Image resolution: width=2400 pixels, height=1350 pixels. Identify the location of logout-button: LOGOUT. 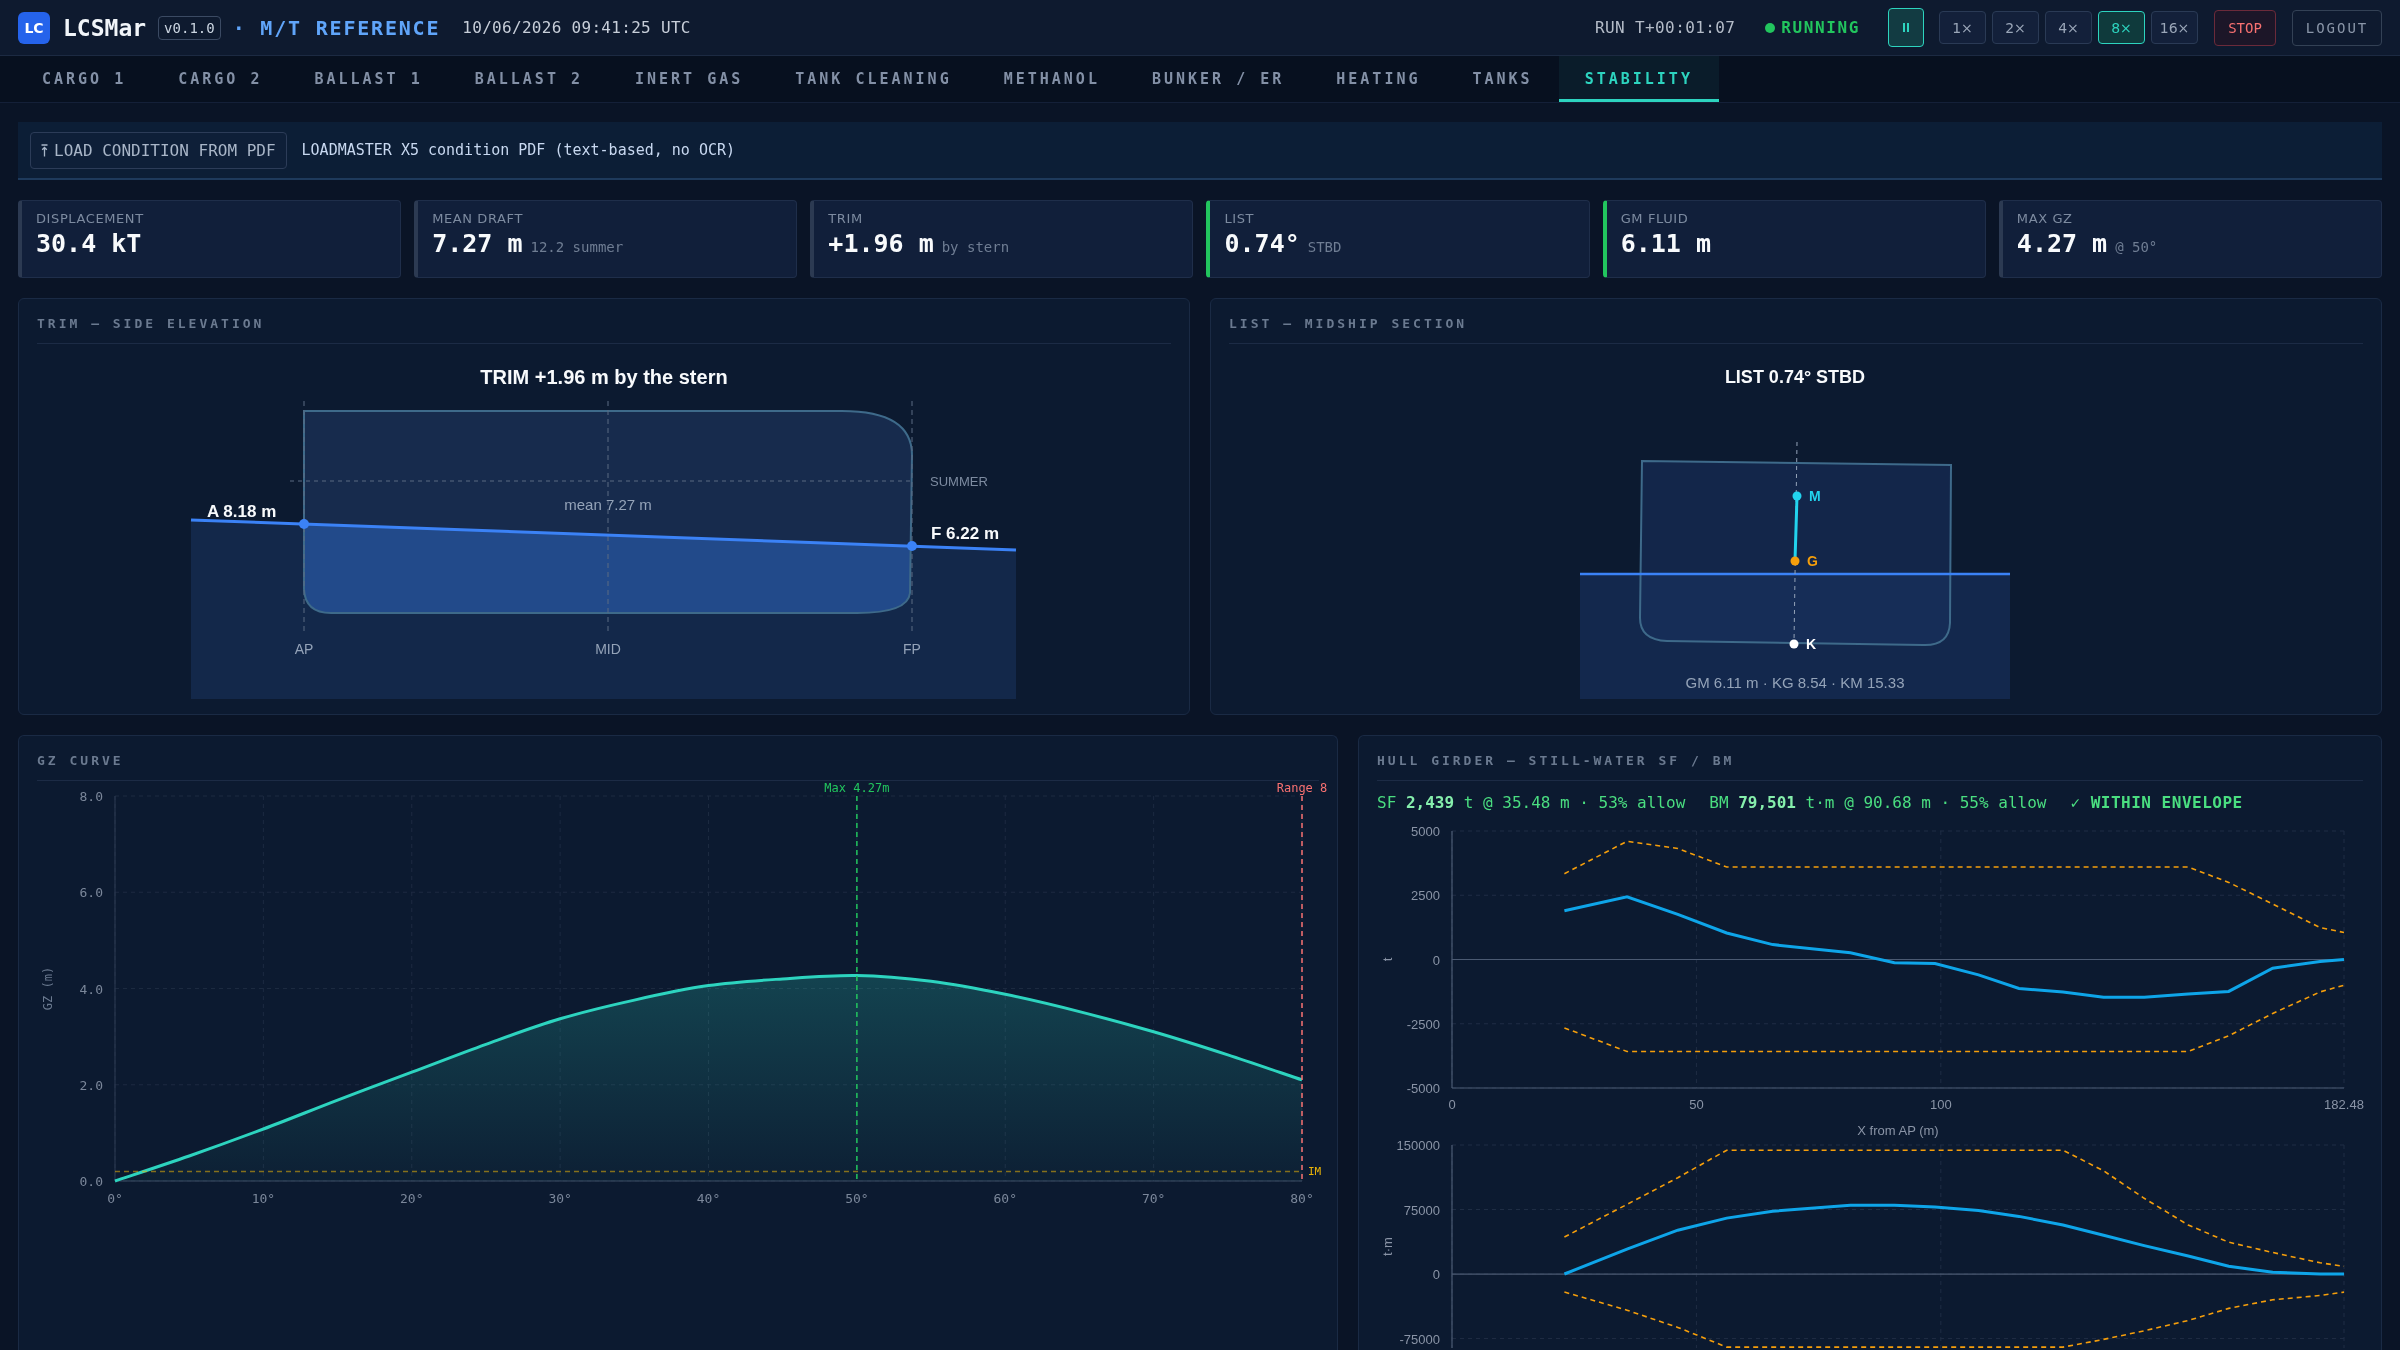
(2337, 27).